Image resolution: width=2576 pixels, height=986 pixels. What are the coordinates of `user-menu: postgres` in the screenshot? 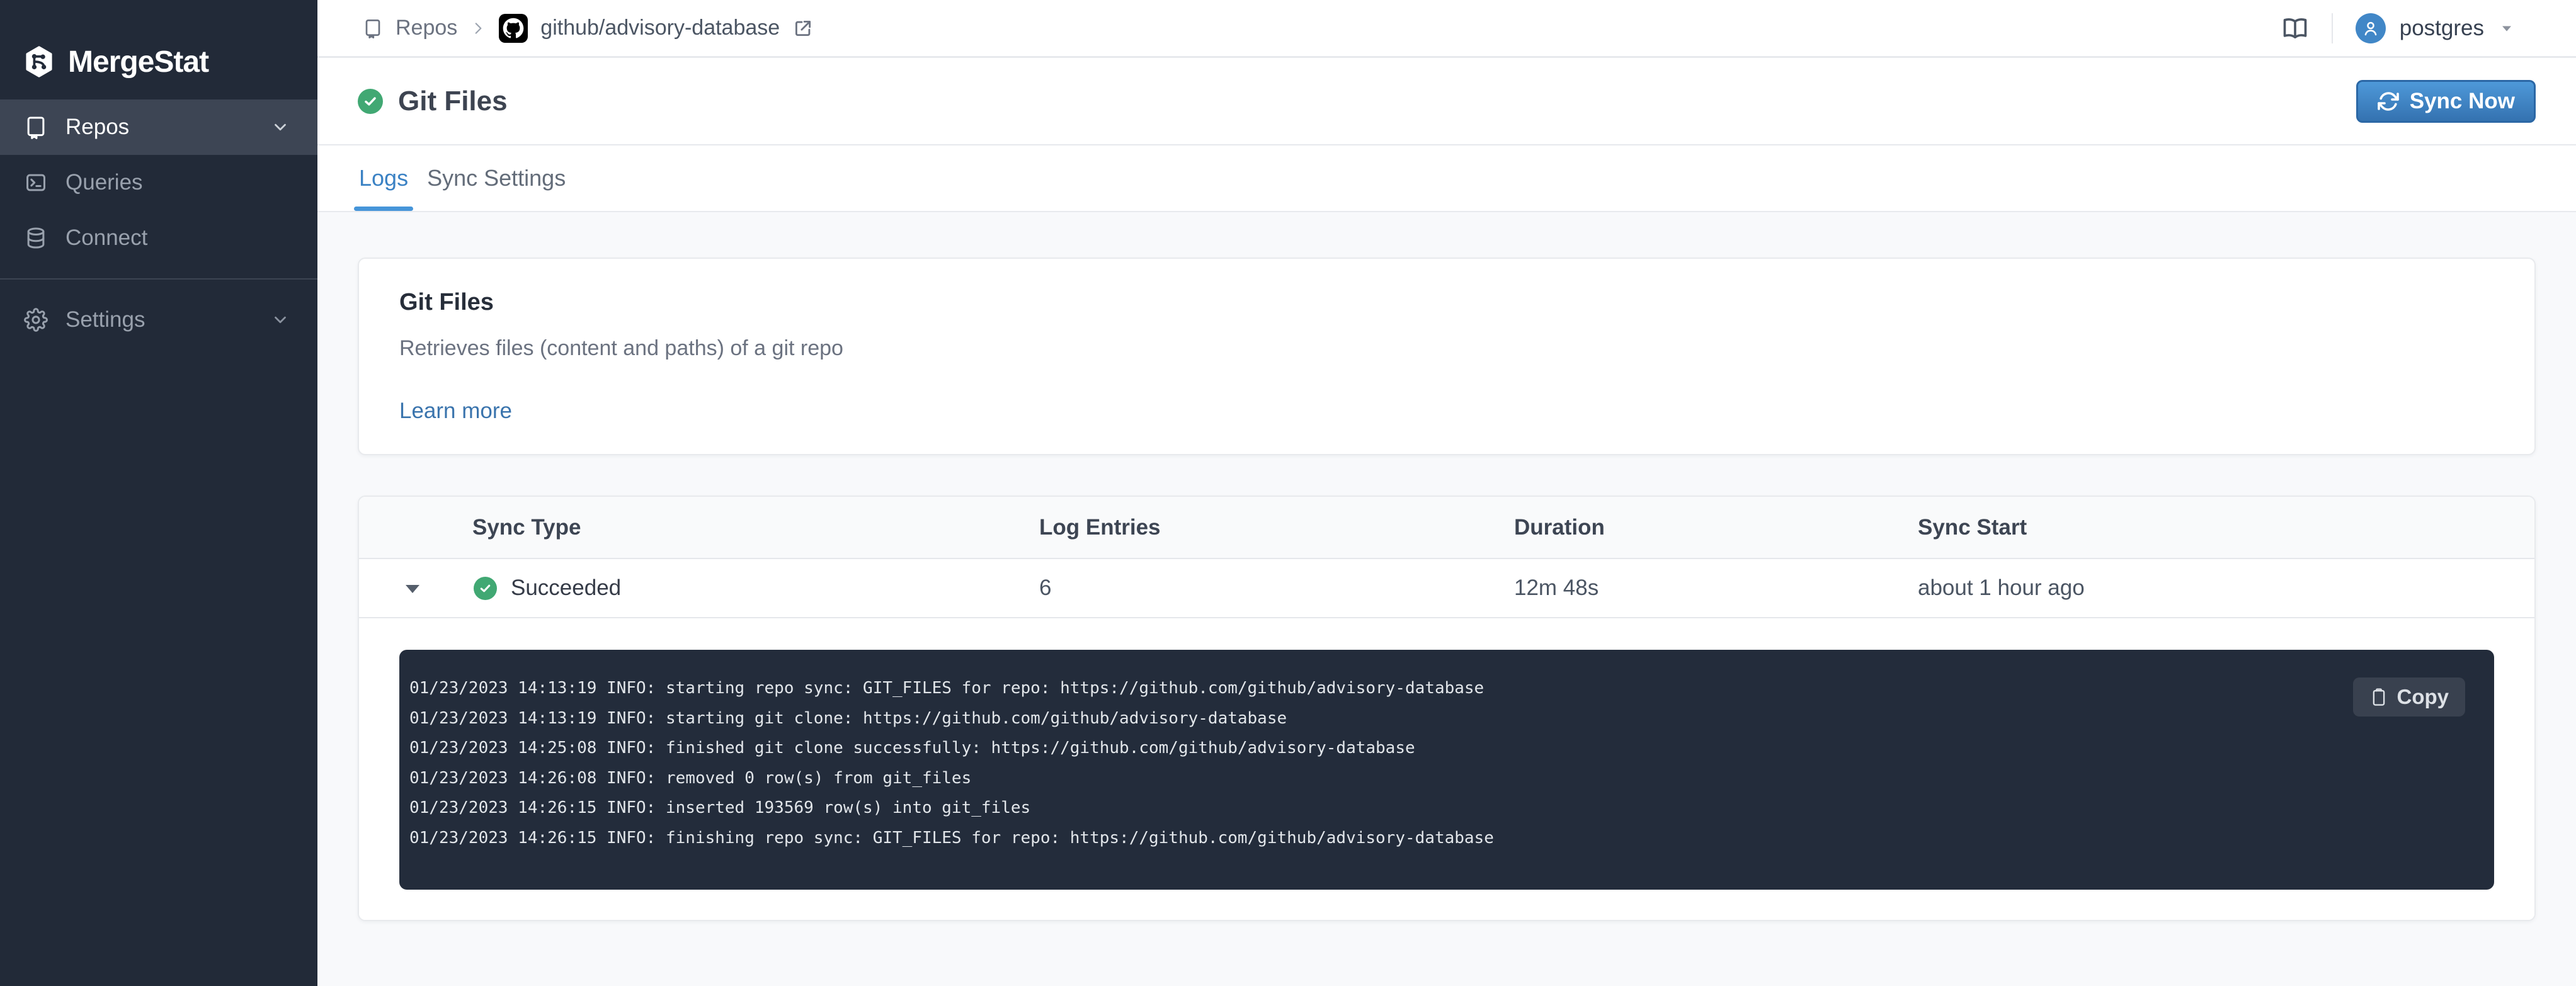 It's located at (2435, 28).